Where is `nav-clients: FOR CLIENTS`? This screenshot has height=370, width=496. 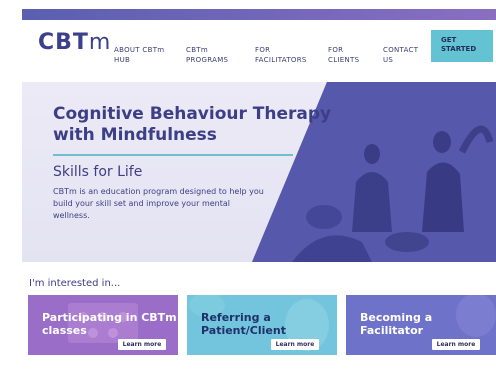 nav-clients: FOR CLIENTS is located at coordinates (343, 55).